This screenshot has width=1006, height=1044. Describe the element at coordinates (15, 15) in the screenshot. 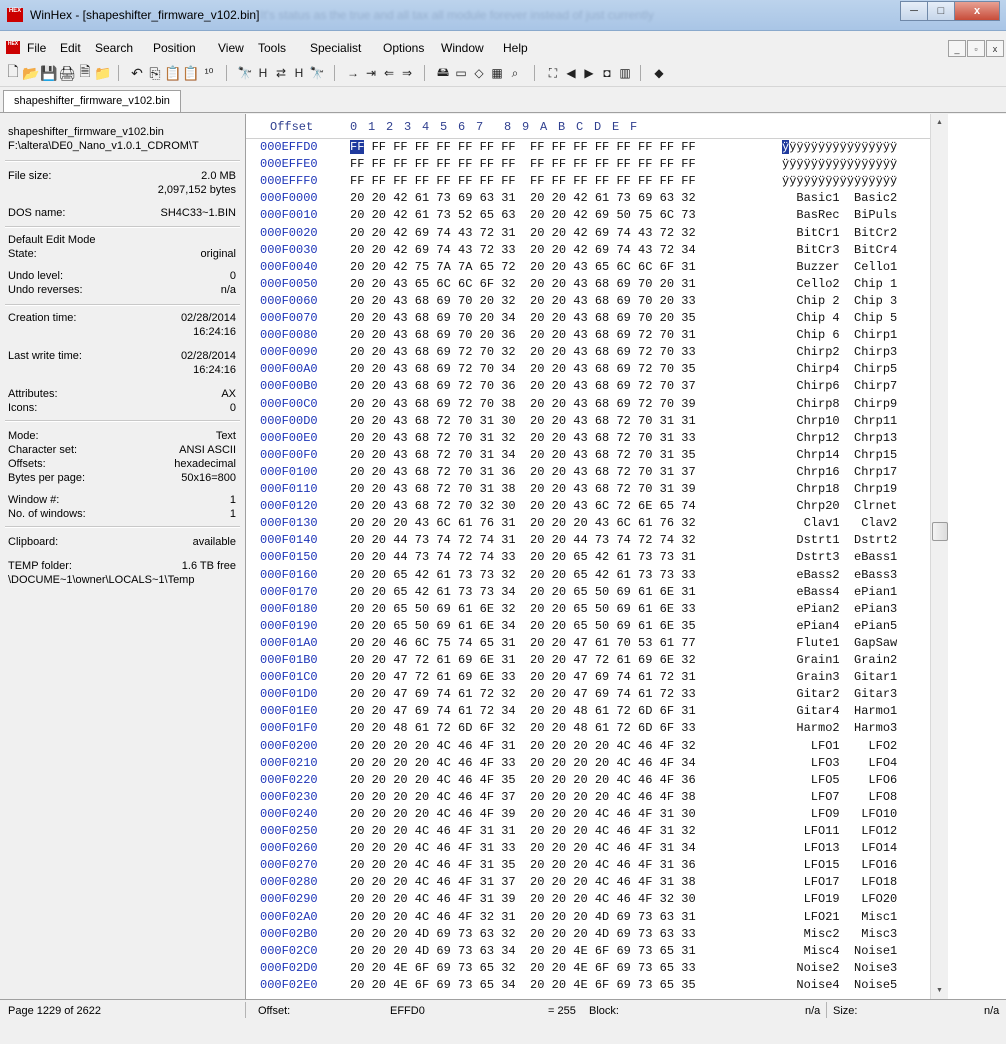

I see `winhex-app-icon: HEX` at that location.